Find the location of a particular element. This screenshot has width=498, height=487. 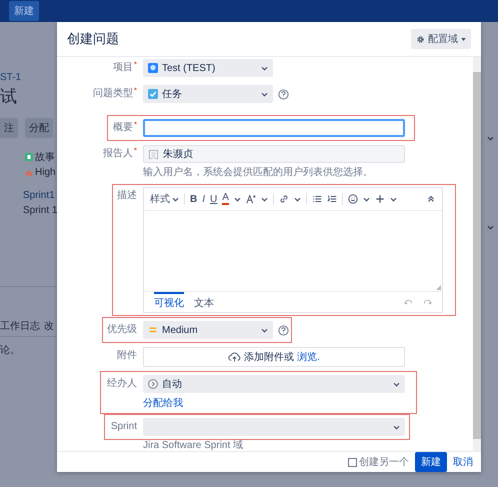

story-icon is located at coordinates (29, 157).